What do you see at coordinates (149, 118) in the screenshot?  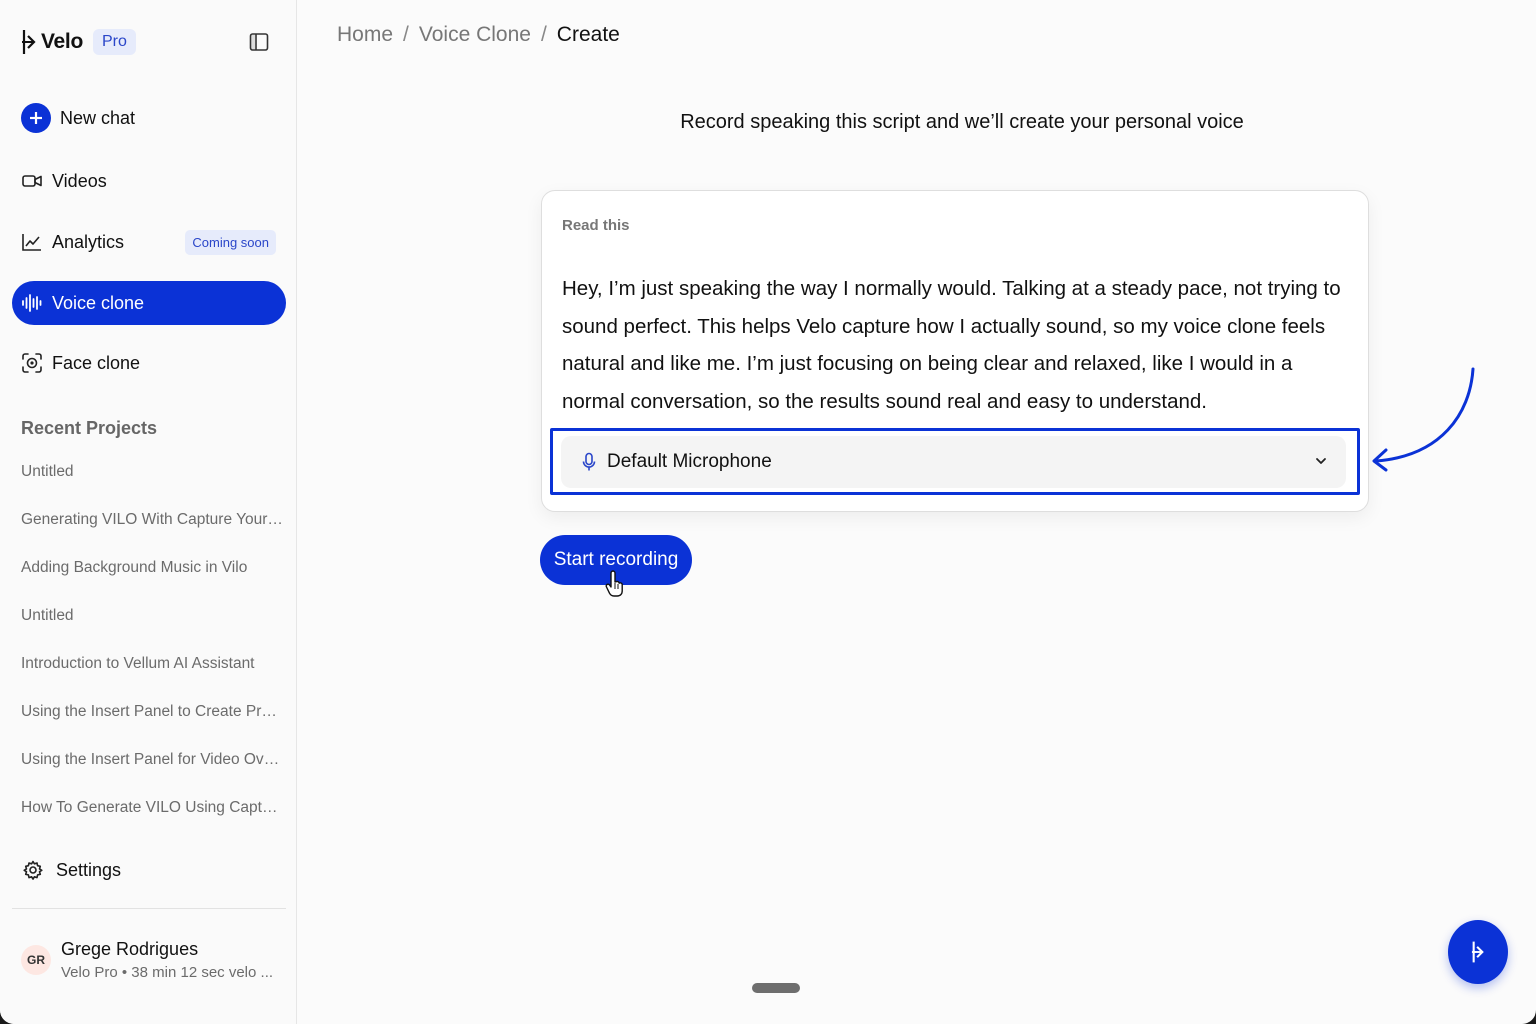 I see `new-chat-button: New chat` at bounding box center [149, 118].